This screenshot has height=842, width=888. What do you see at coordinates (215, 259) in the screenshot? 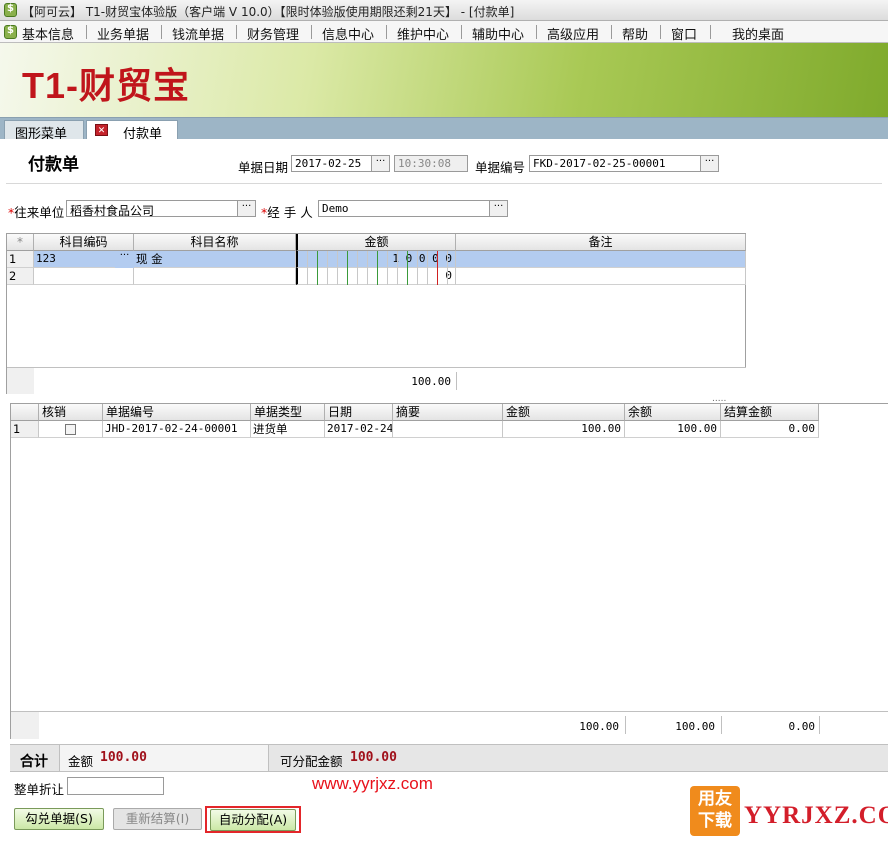
I see `cell-name: 现 金` at bounding box center [215, 259].